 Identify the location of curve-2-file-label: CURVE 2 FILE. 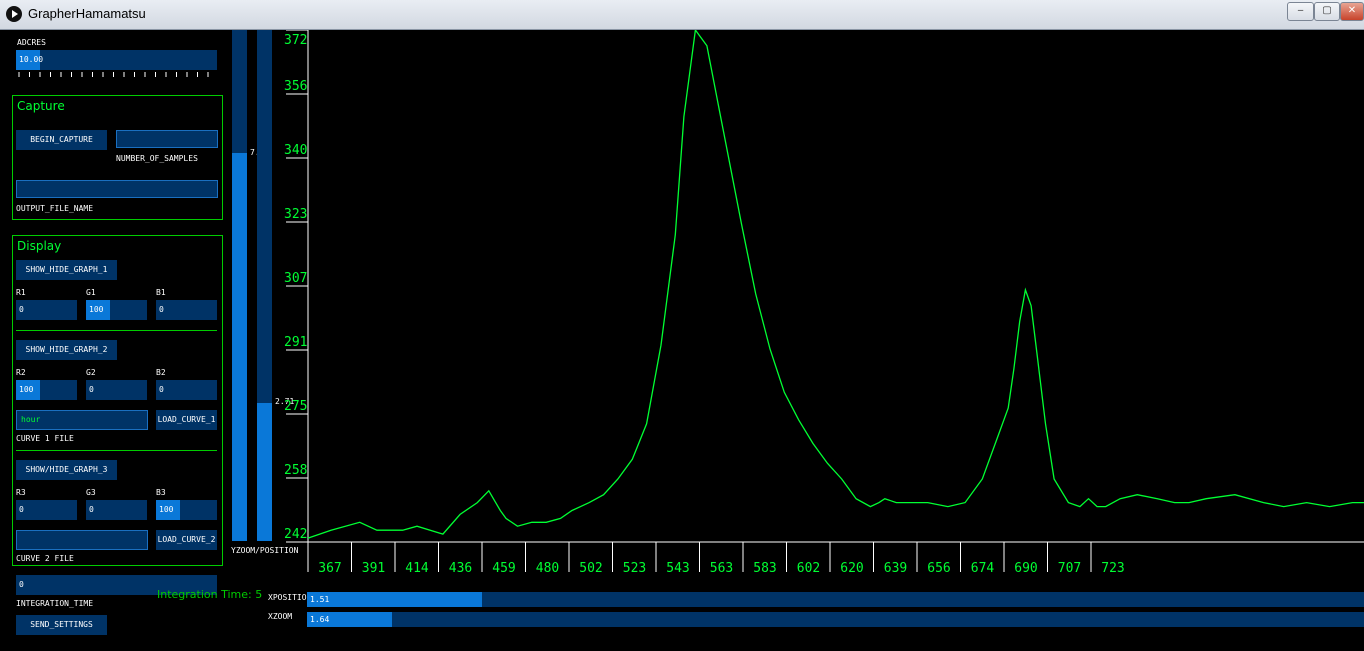
(45, 558).